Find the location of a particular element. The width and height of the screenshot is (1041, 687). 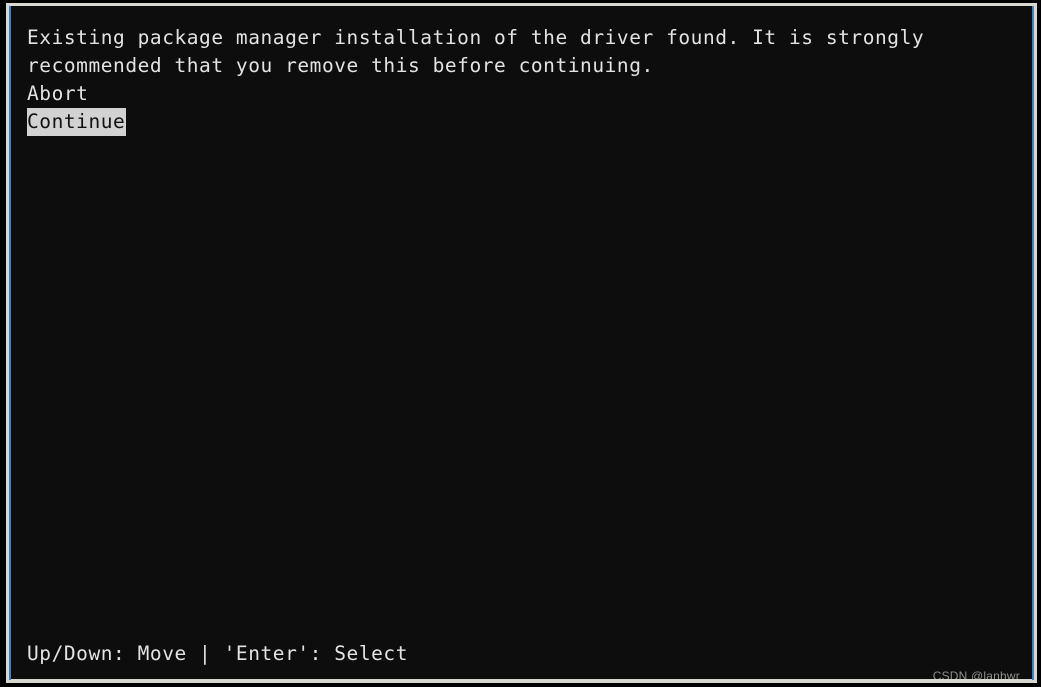

csdn-watermark: CSDN @lanhwr is located at coordinates (976, 674).